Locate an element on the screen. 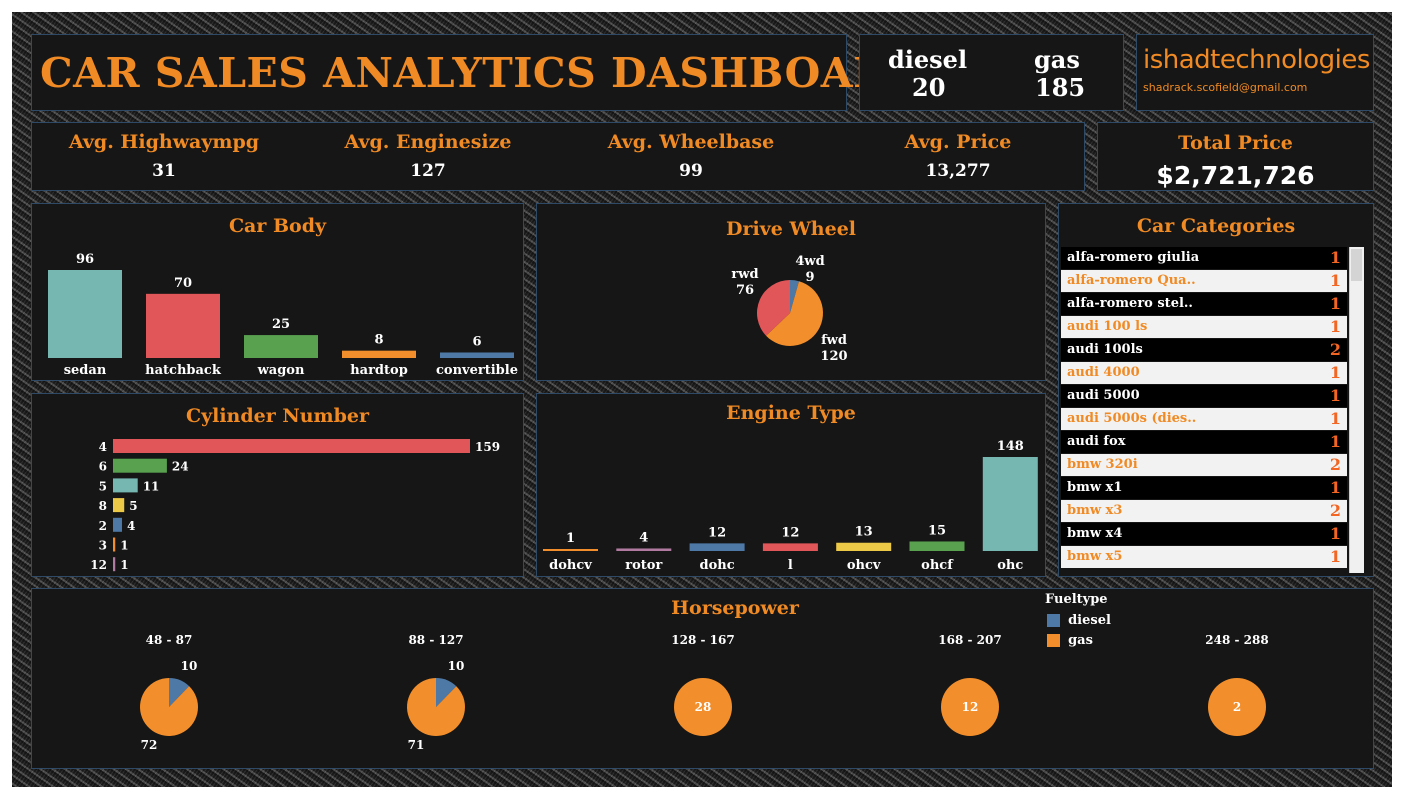 This screenshot has height=802, width=1404. categories-scrollbar is located at coordinates (1356, 410).